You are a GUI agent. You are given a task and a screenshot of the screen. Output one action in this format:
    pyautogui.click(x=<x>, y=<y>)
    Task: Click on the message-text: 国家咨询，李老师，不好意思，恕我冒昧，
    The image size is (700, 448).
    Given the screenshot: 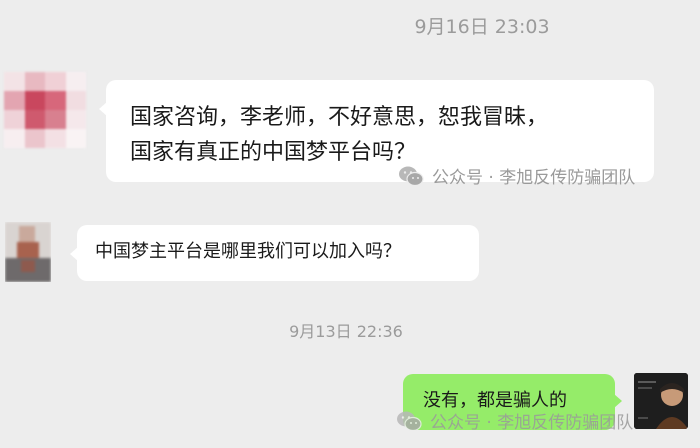 What is the action you would take?
    pyautogui.click(x=339, y=117)
    